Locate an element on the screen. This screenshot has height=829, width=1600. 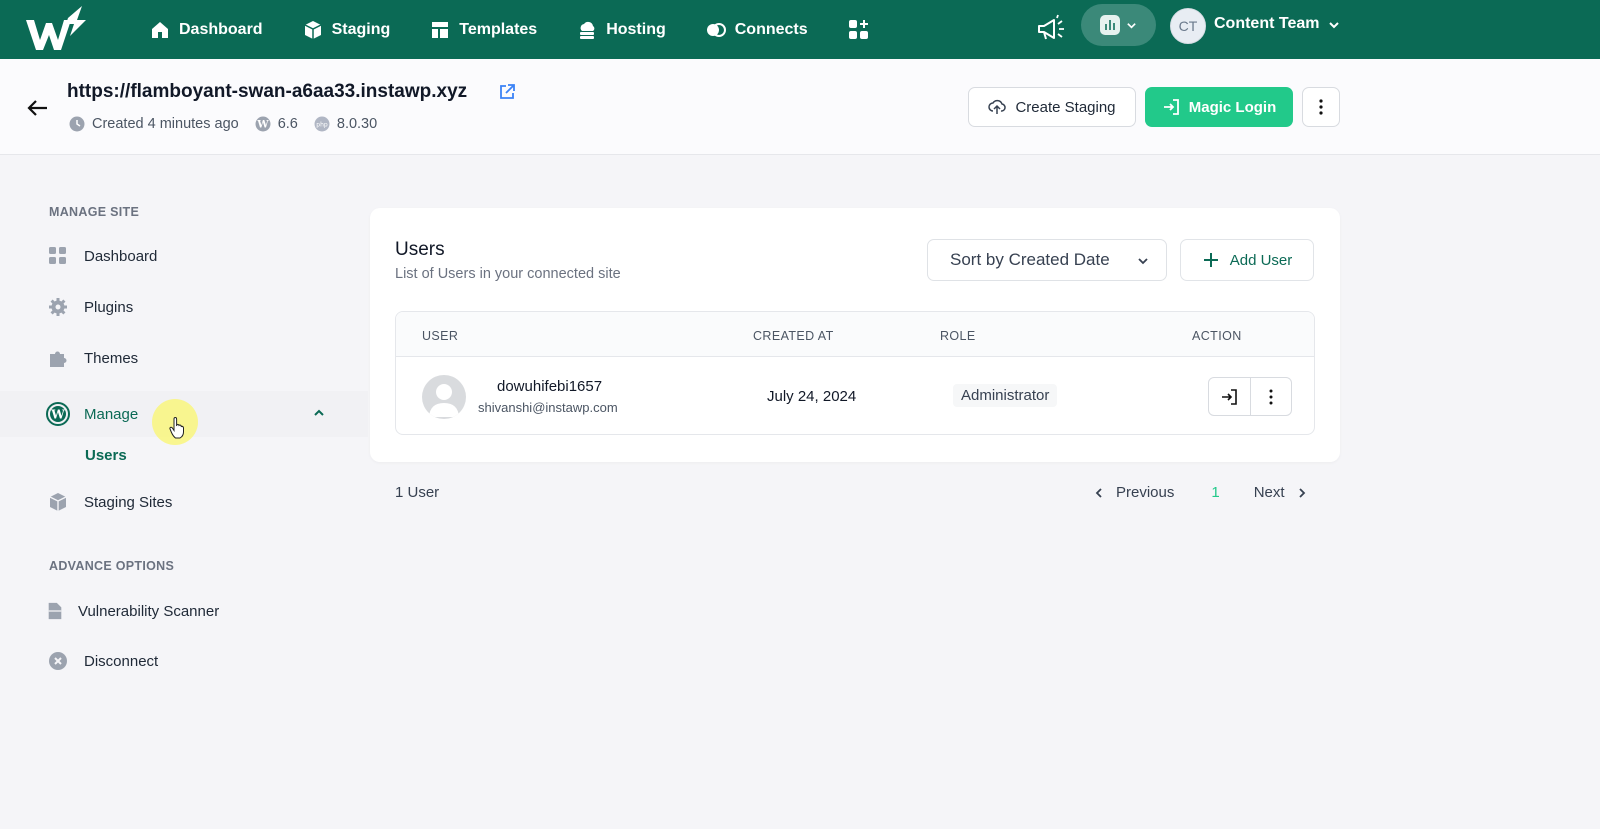
add-user-label: Add User is located at coordinates (1261, 260).